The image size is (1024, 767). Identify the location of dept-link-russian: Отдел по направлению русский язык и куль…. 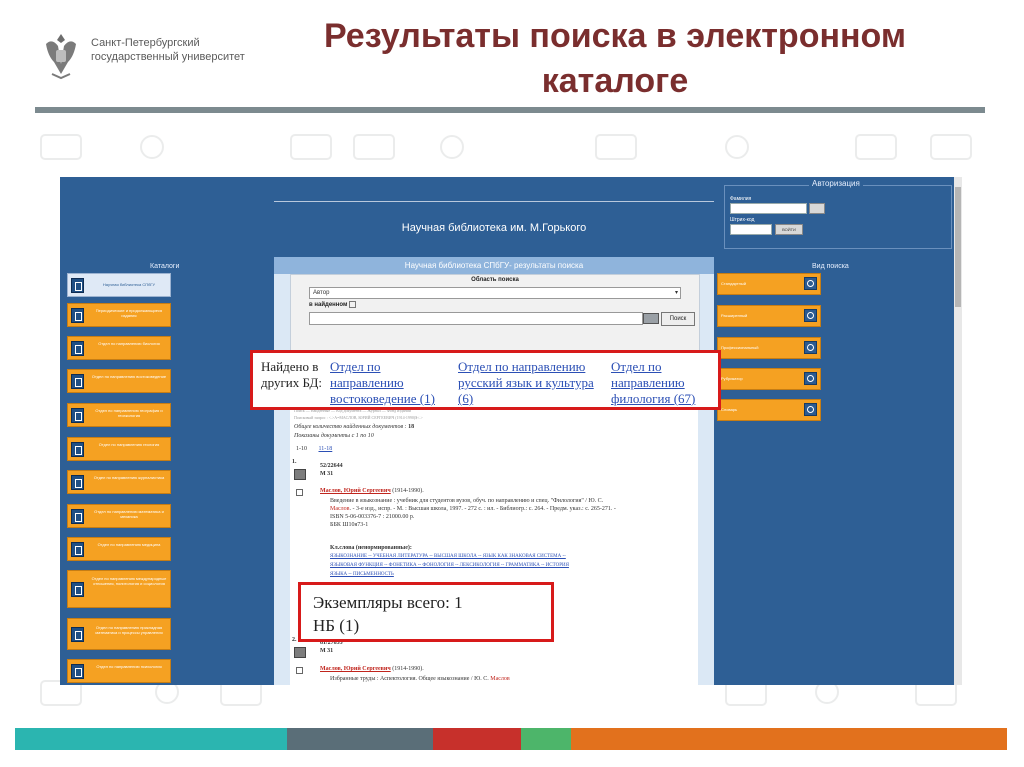
(532, 383).